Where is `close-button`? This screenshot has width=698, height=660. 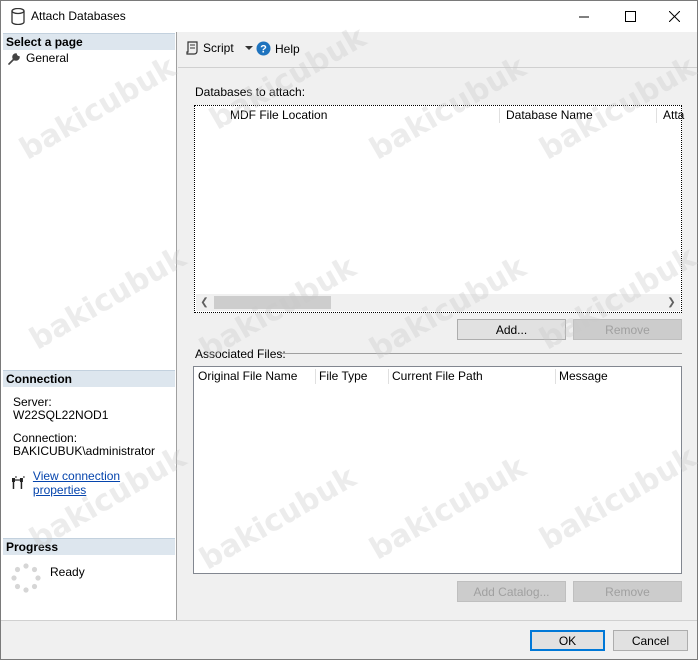
close-button is located at coordinates (674, 16).